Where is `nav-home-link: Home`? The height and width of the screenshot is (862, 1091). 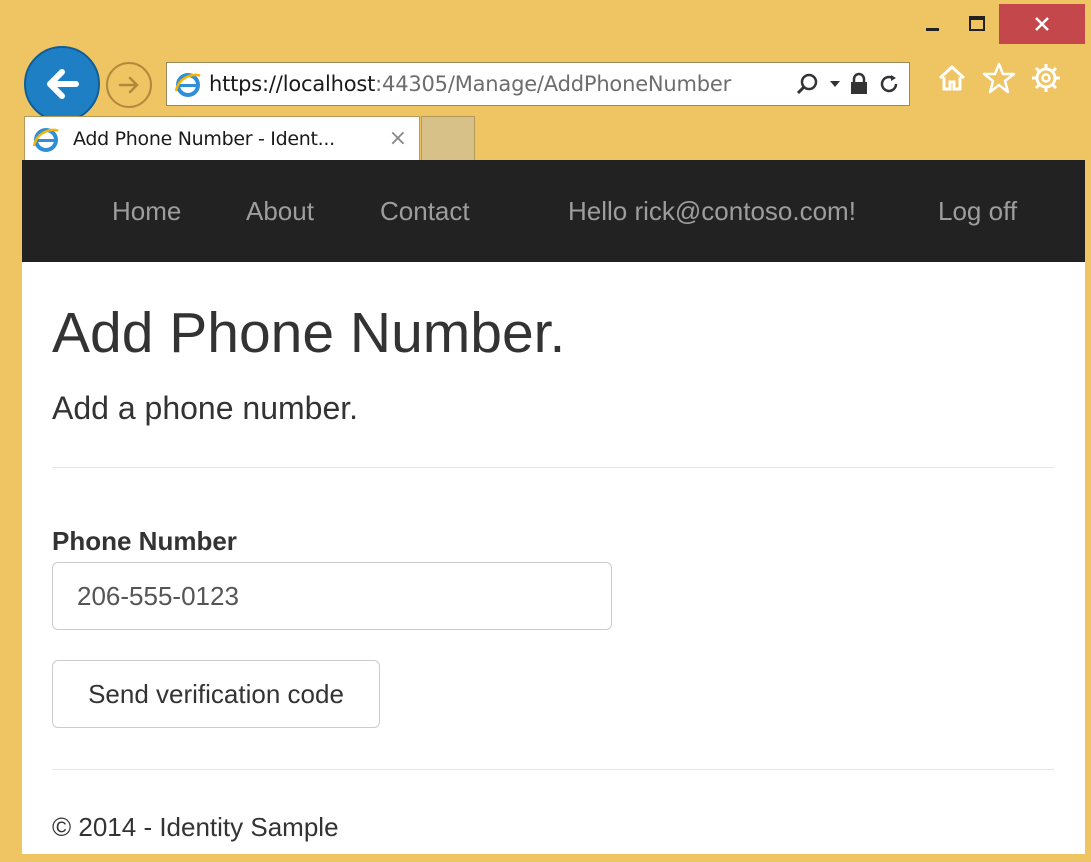 nav-home-link: Home is located at coordinates (146, 211).